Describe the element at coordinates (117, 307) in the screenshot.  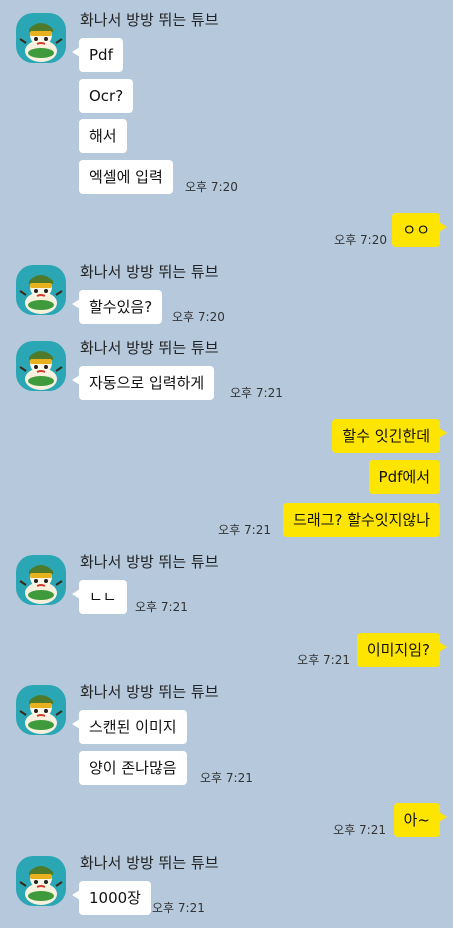
I see `message-bubble: 할수있음?` at that location.